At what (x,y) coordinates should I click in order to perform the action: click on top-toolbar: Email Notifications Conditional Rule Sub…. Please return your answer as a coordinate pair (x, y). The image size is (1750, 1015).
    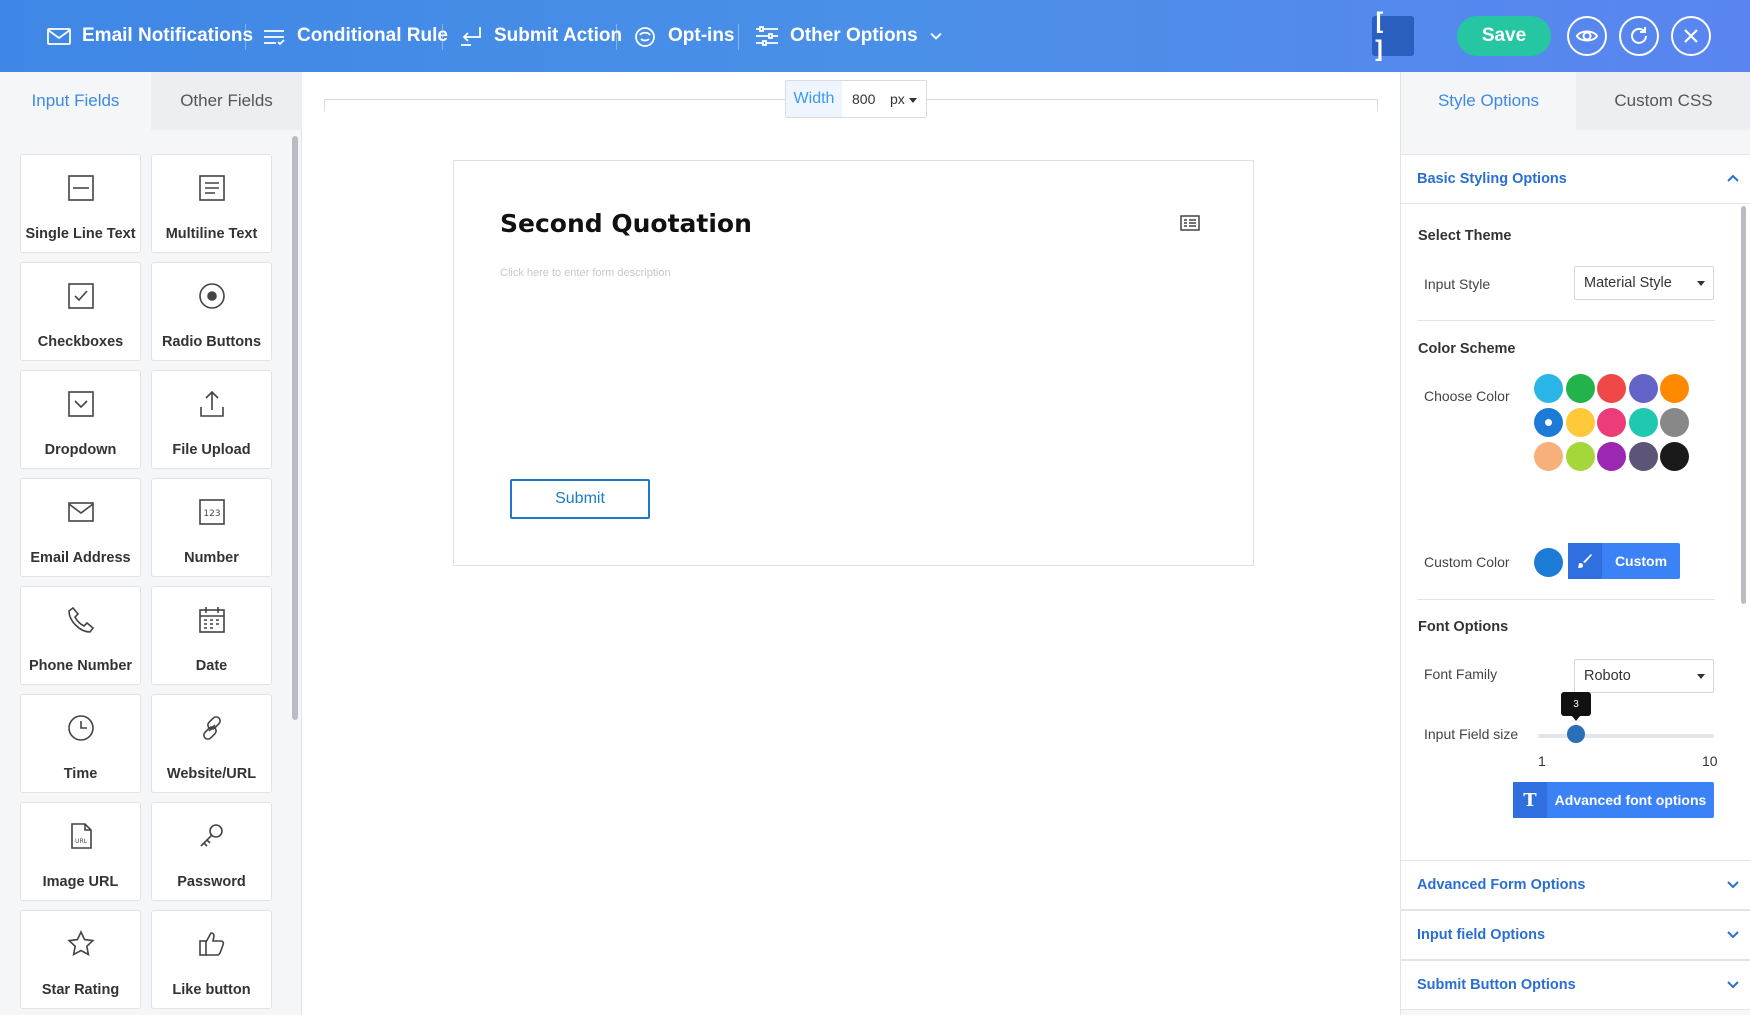
    Looking at the image, I should click on (875, 36).